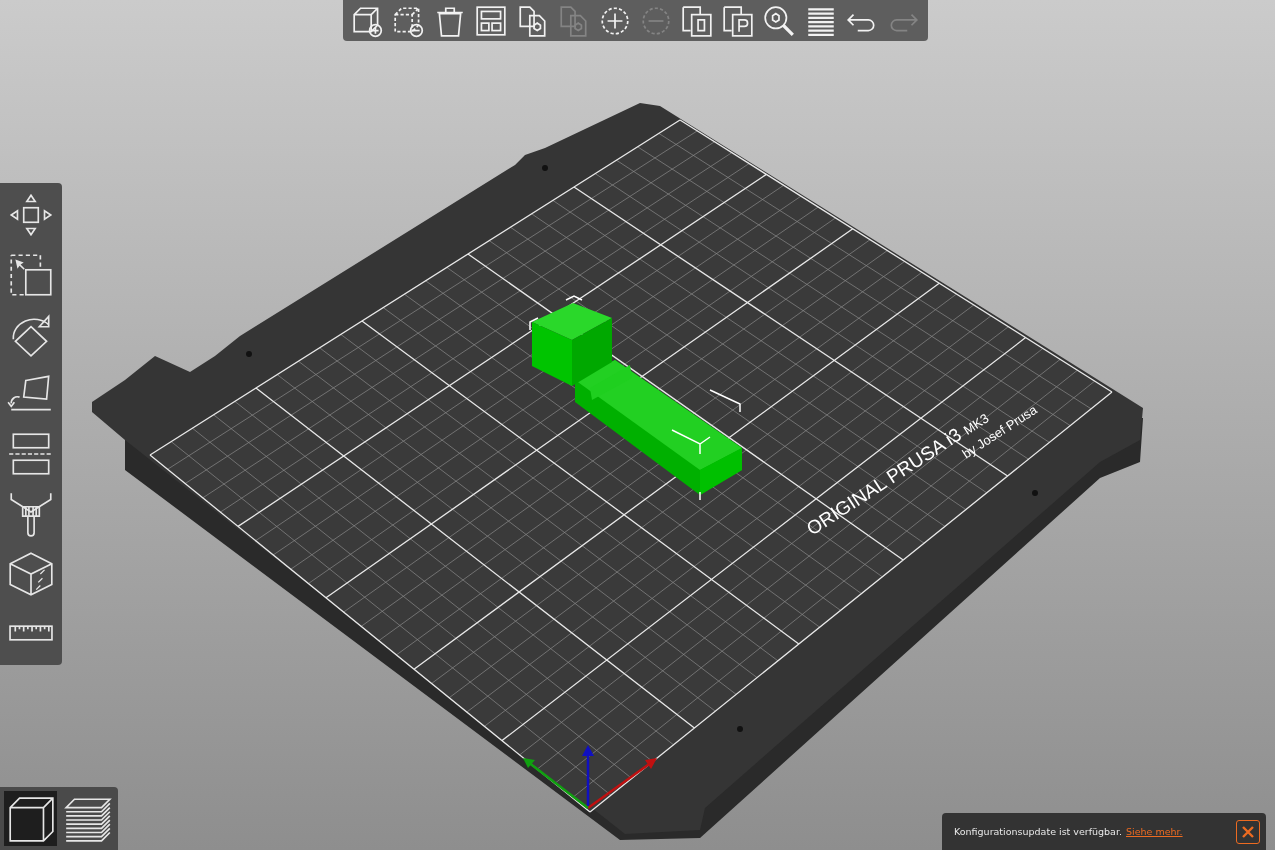  I want to click on close-button, so click(1248, 831).